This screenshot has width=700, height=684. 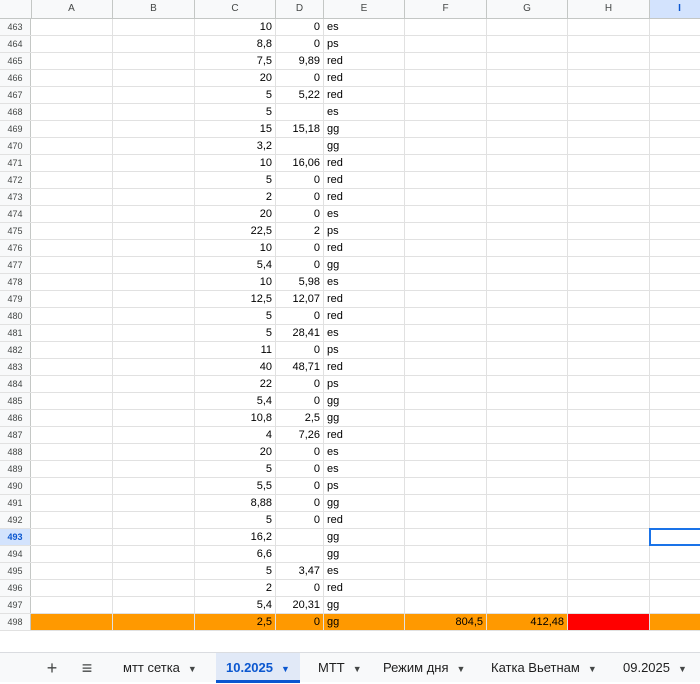 What do you see at coordinates (15, 588) in the screenshot?
I see `row-number: 496` at bounding box center [15, 588].